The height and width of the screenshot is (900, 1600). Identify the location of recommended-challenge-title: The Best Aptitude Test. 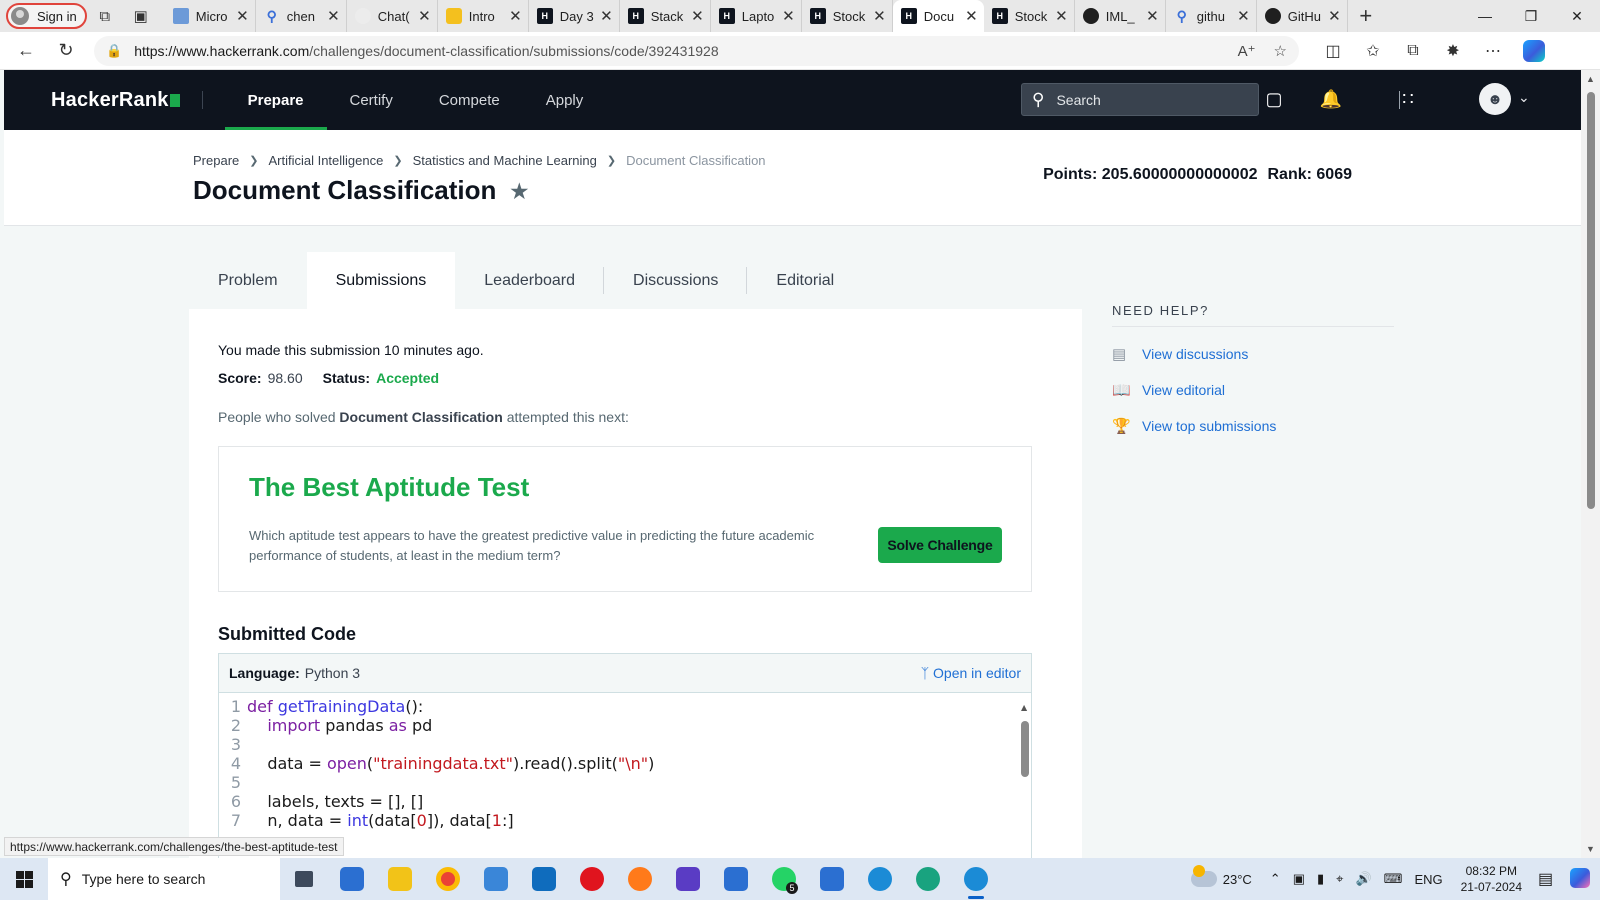
(389, 487).